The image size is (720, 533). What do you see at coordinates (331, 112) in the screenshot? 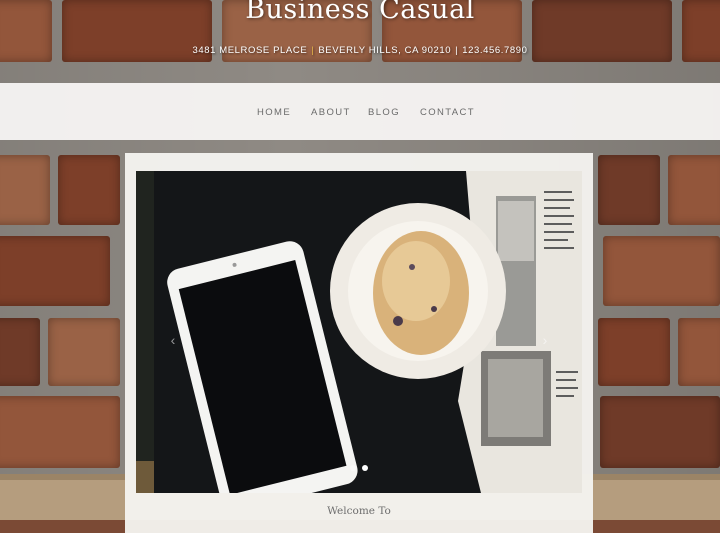
I see `nav-item-about: ABOUT` at bounding box center [331, 112].